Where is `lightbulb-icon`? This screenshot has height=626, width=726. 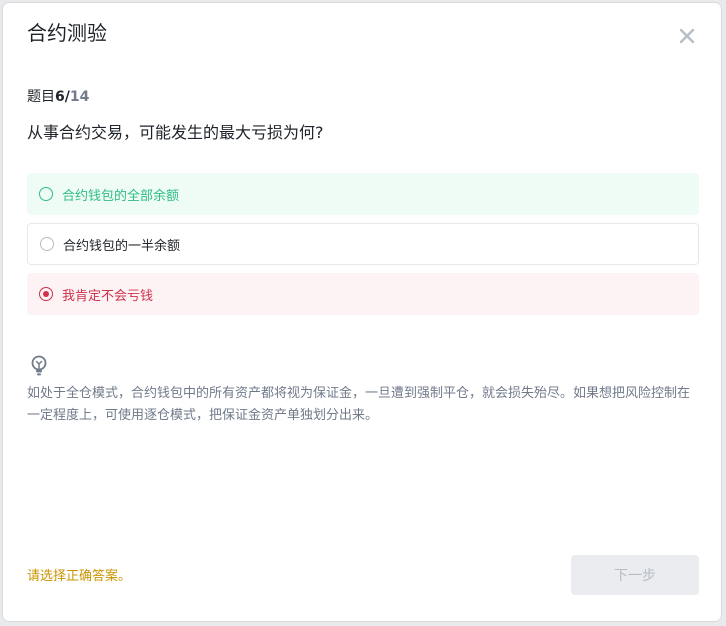
lightbulb-icon is located at coordinates (39, 365).